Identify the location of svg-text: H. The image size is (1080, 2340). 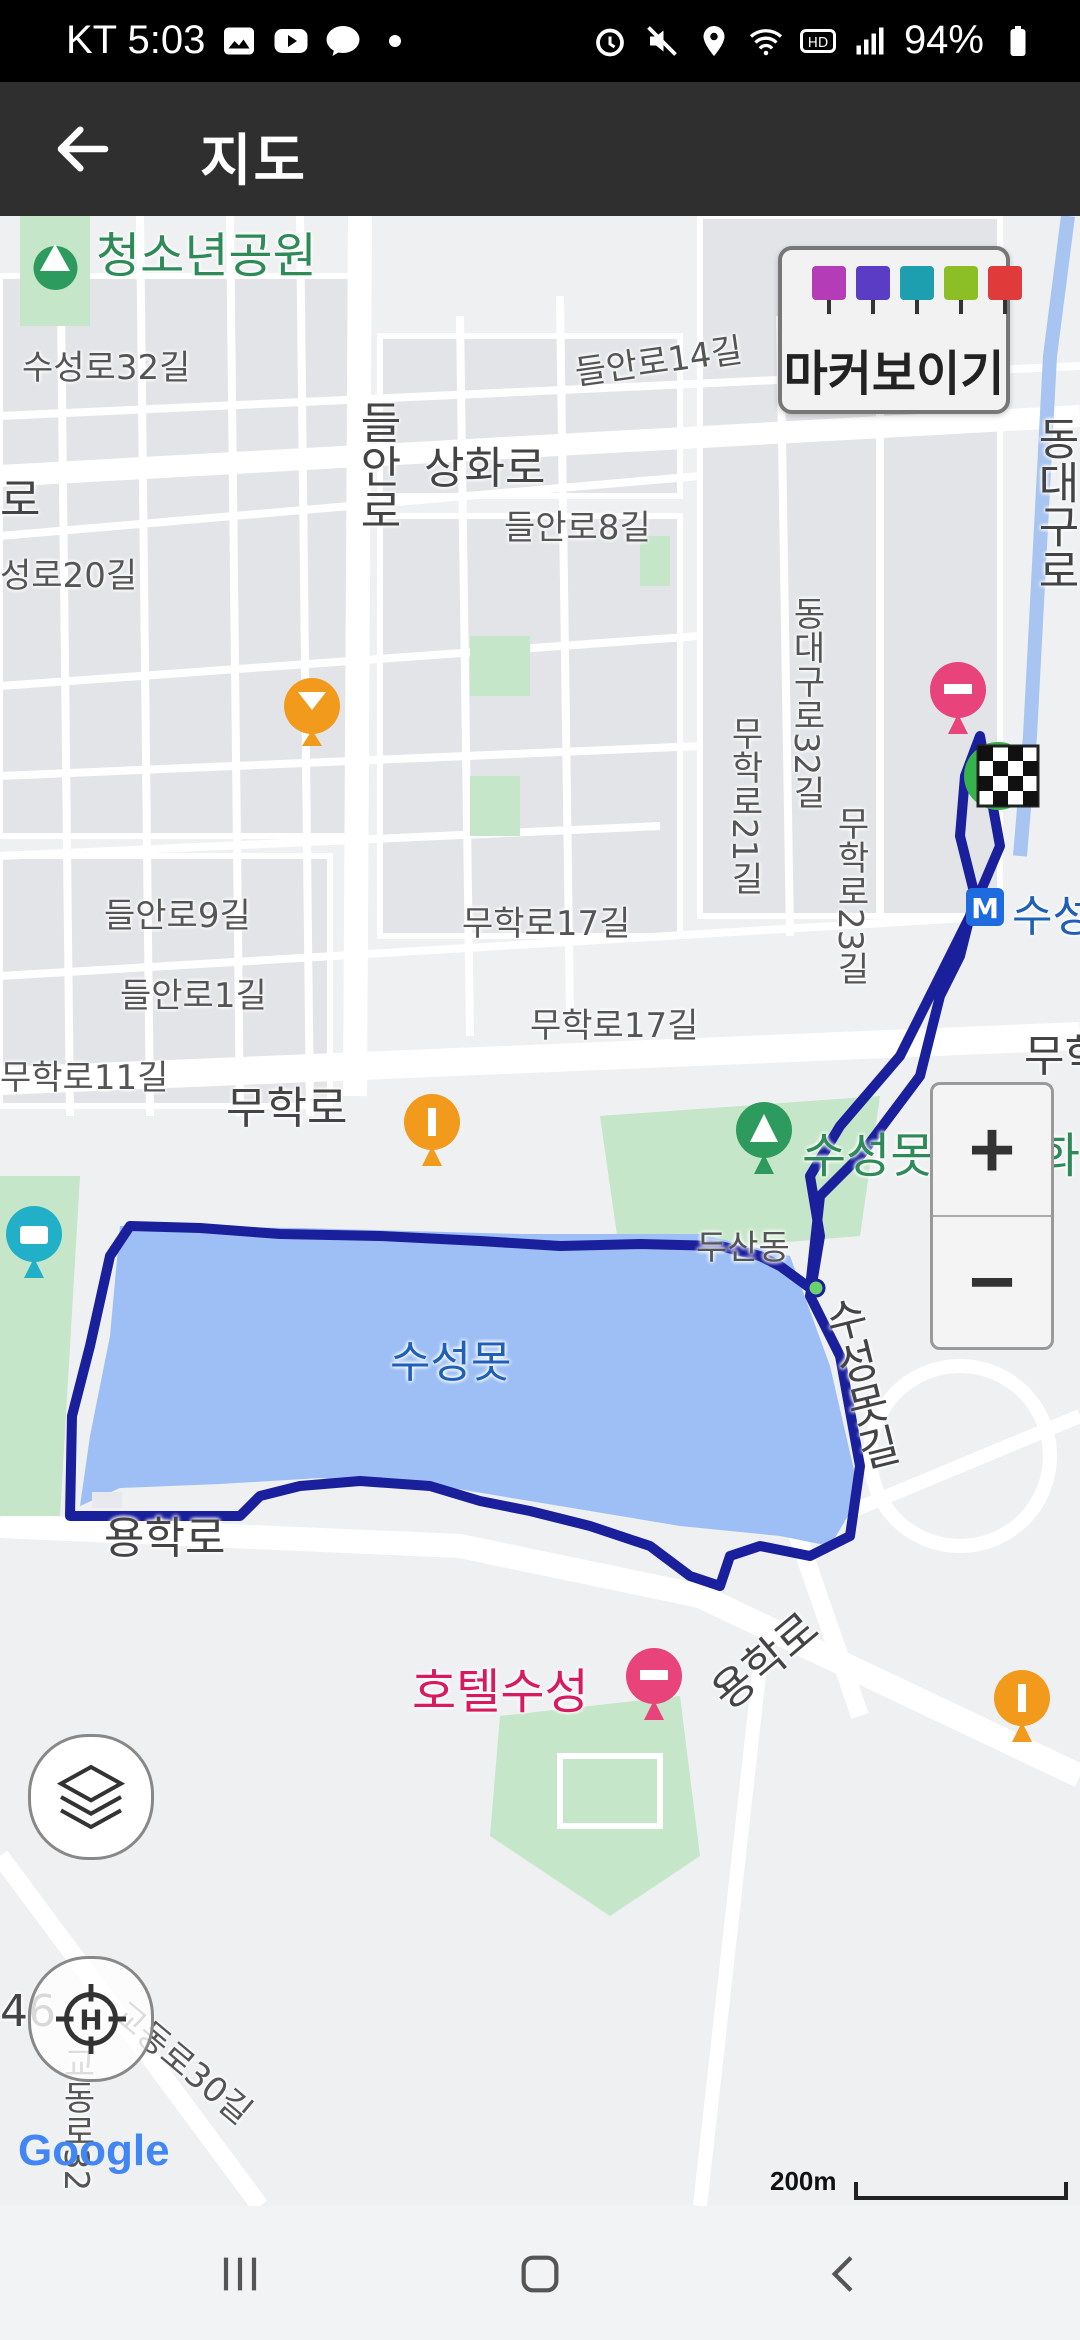
(90, 2020).